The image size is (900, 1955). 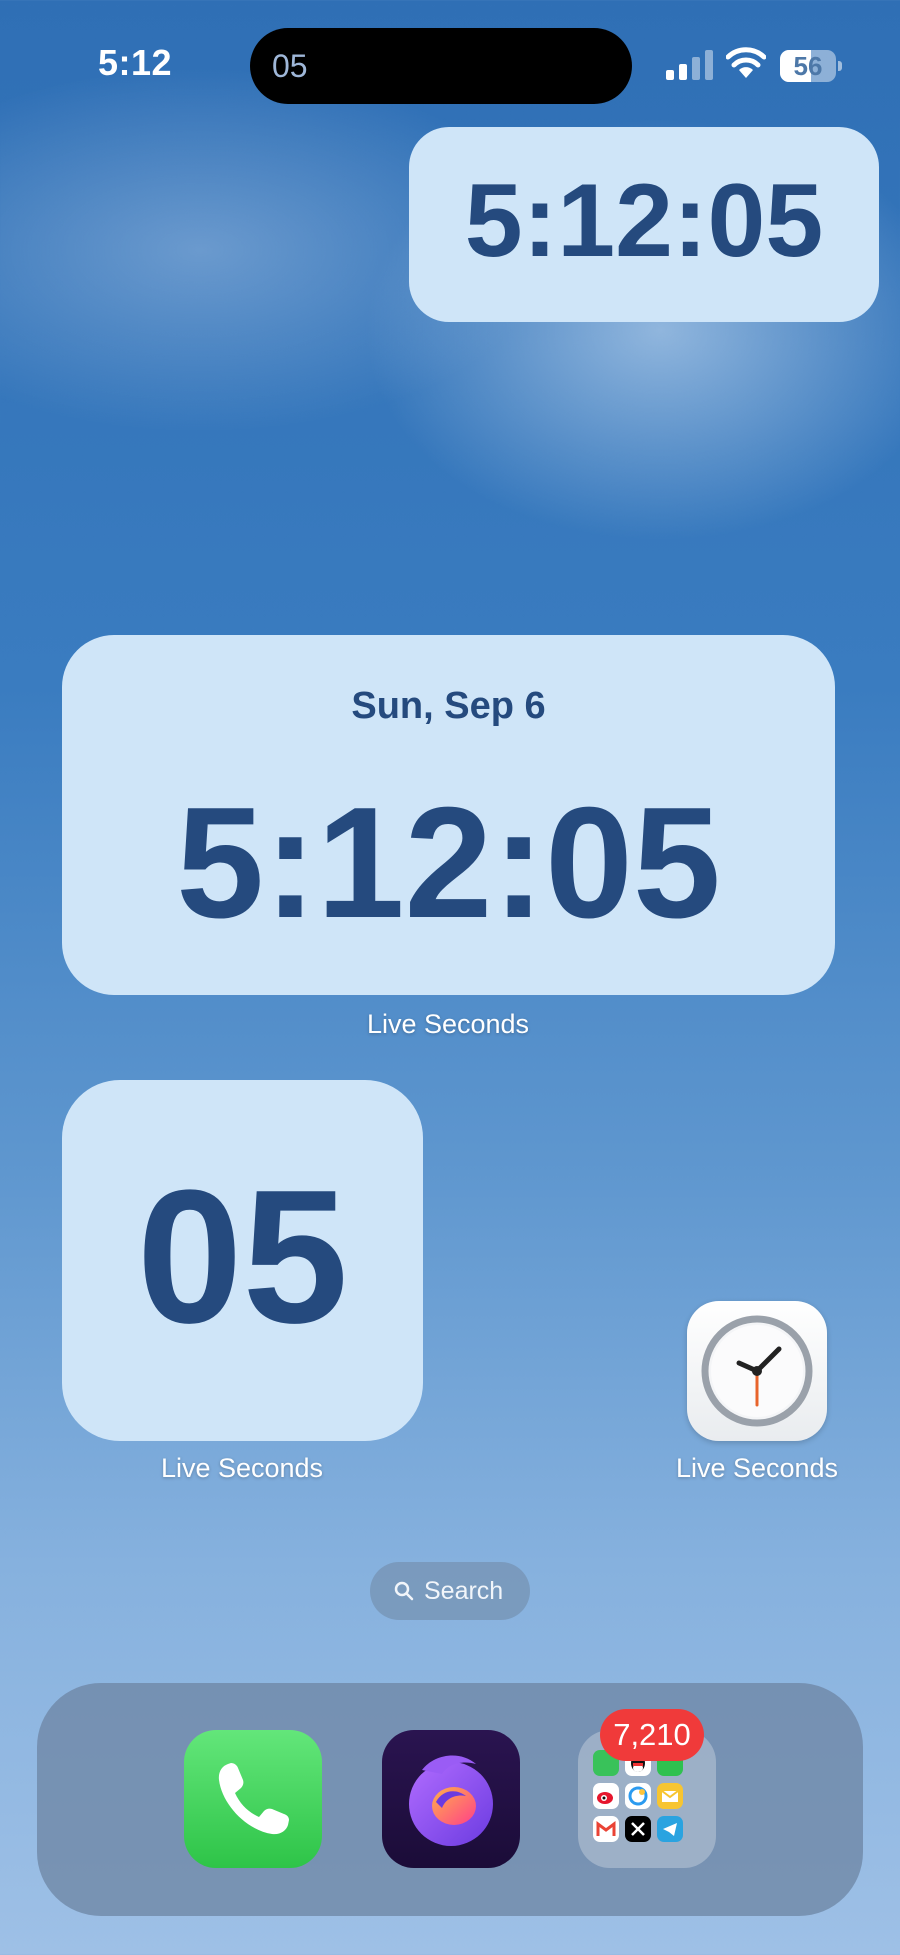 I want to click on mail-icon, so click(x=670, y=1796).